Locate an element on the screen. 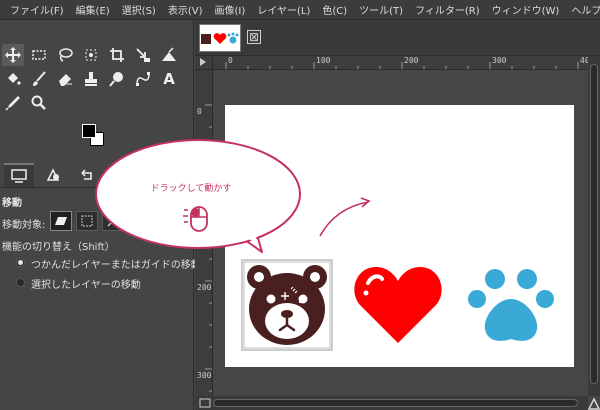 The image size is (600, 410). smudge-icon is located at coordinates (117, 79).